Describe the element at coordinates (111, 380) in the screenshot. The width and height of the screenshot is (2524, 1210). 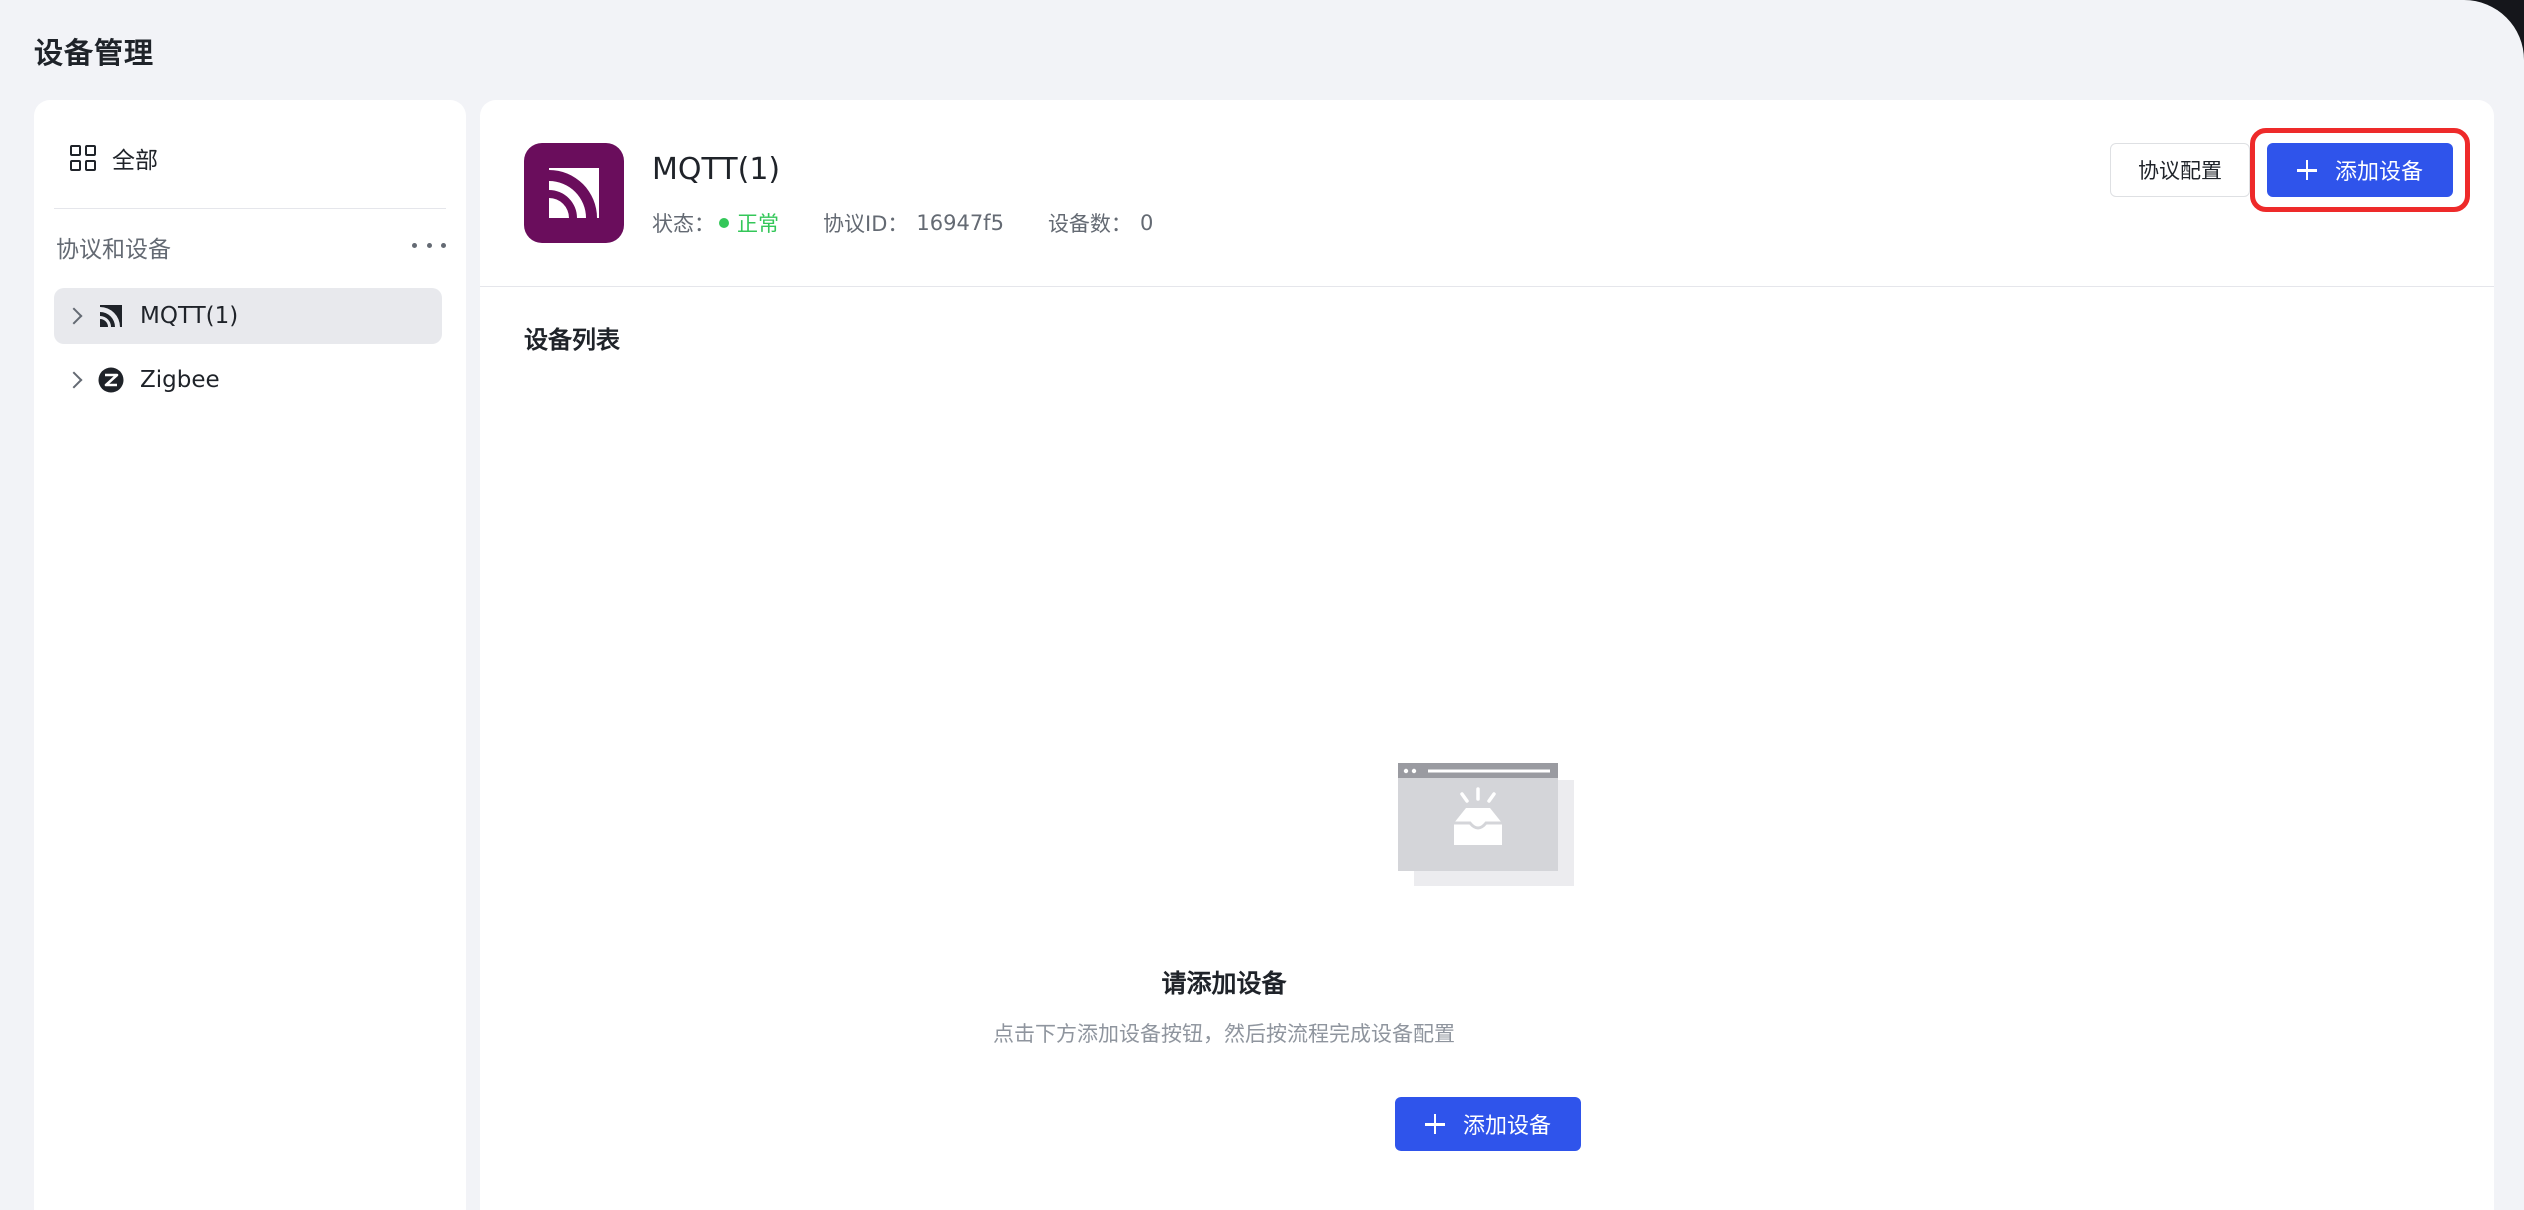
I see `zigbee-icon` at that location.